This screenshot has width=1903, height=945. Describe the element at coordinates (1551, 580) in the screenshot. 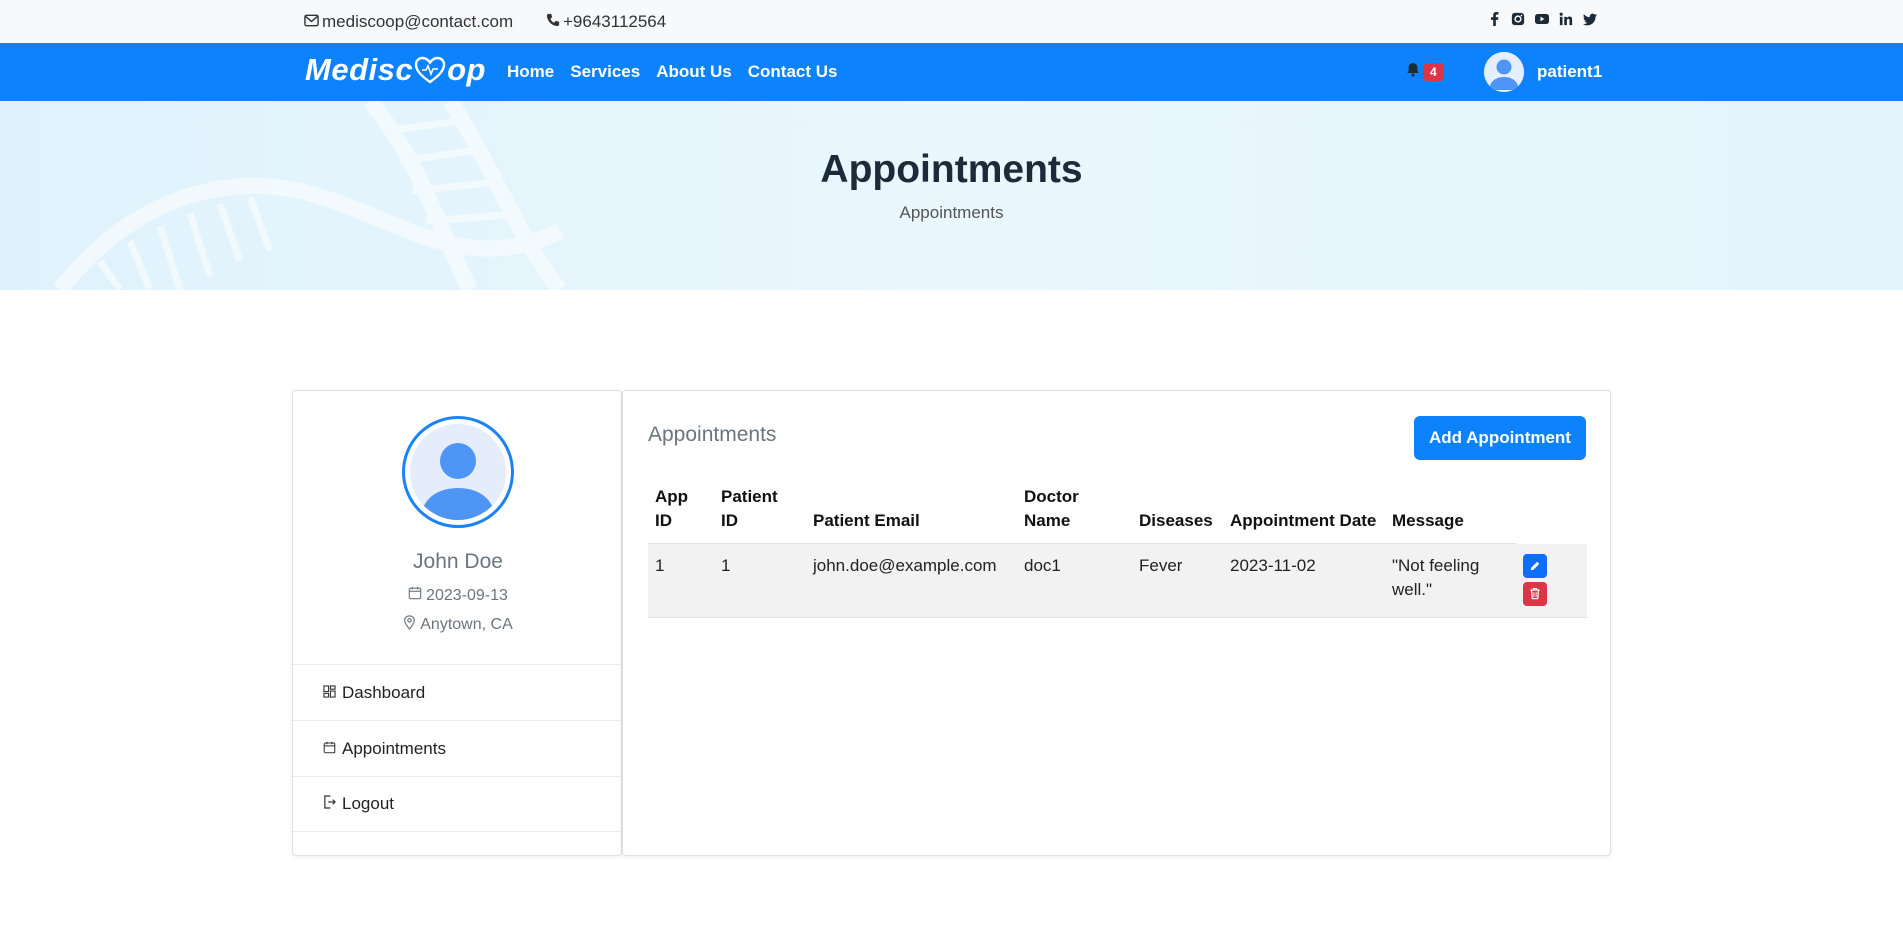

I see `cell-actions` at that location.